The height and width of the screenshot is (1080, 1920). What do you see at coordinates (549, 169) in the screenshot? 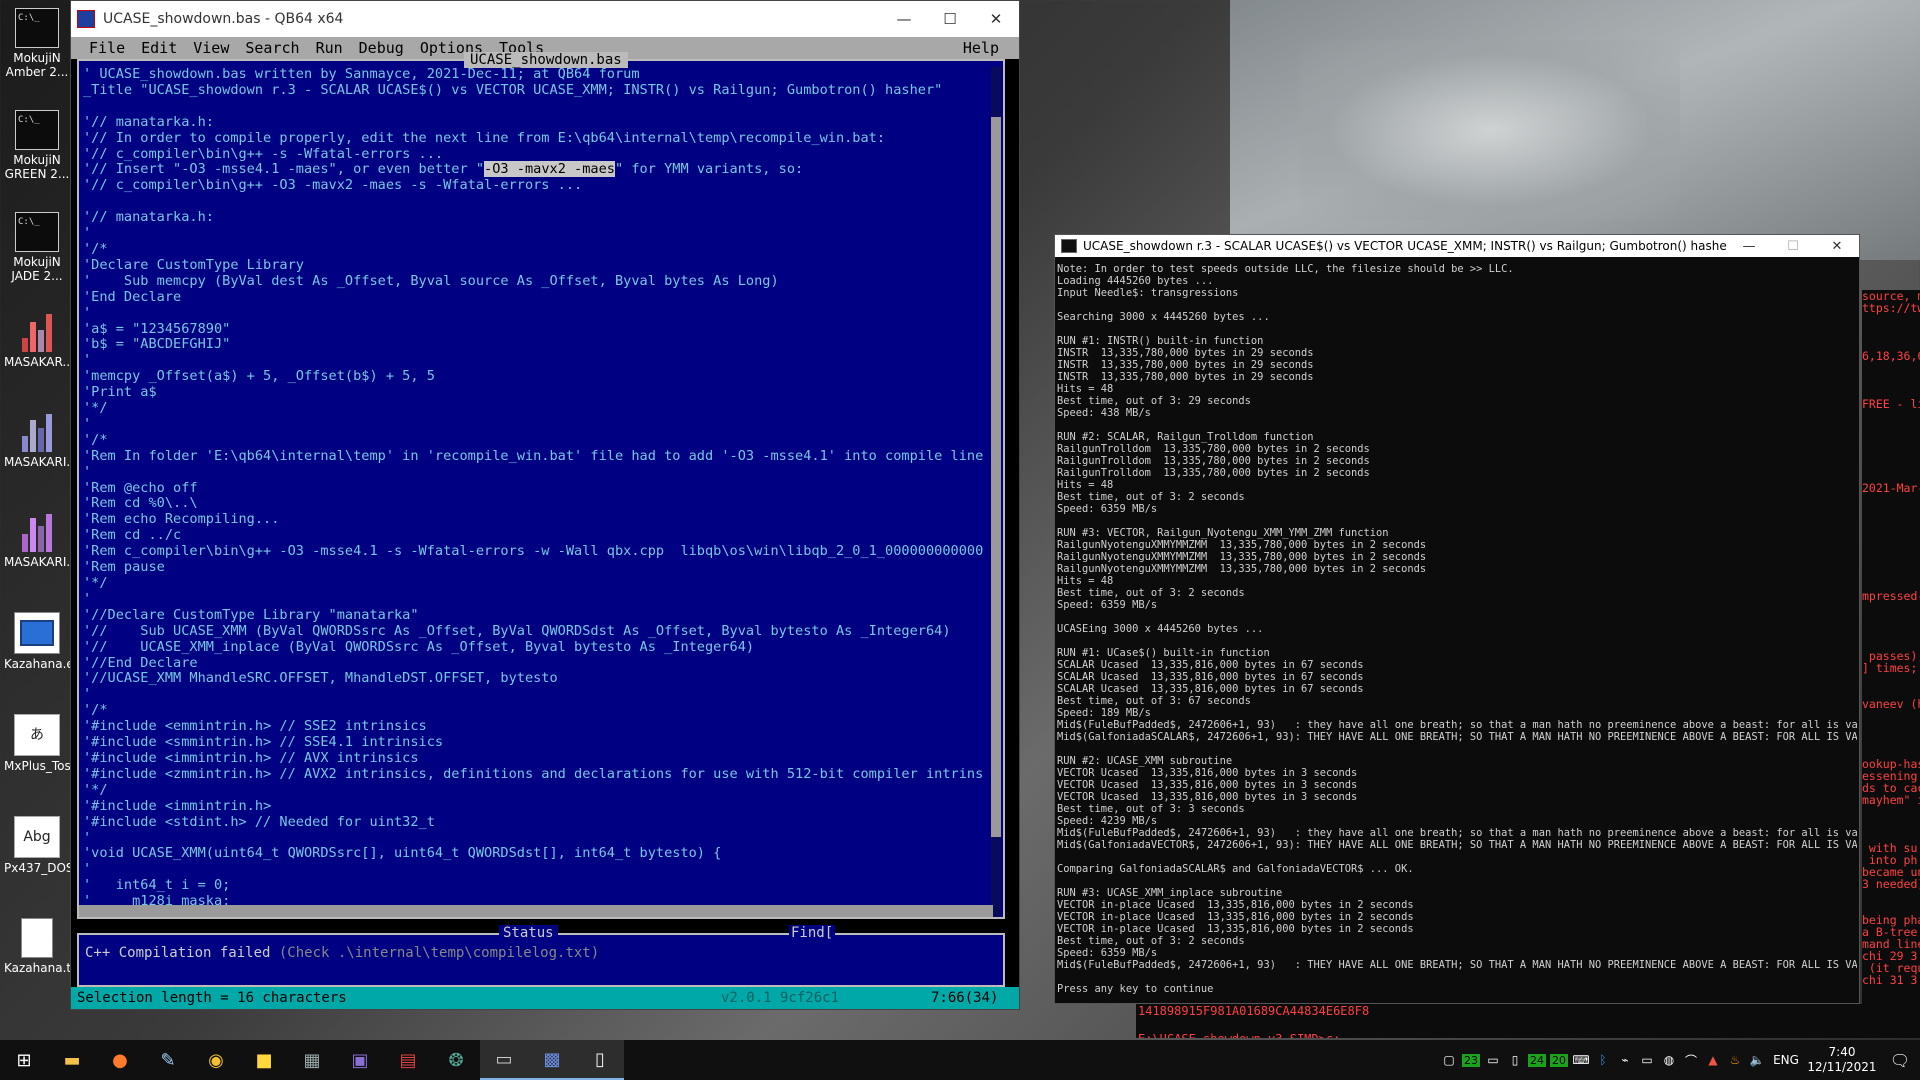
I see `selected-text: -O3 -mavx2 -maes` at bounding box center [549, 169].